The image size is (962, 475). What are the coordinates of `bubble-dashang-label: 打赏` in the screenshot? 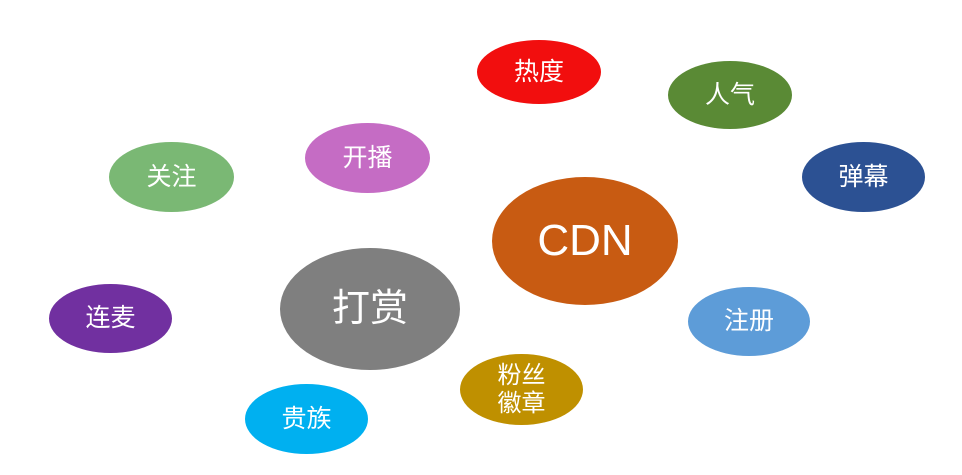 It's located at (369, 308).